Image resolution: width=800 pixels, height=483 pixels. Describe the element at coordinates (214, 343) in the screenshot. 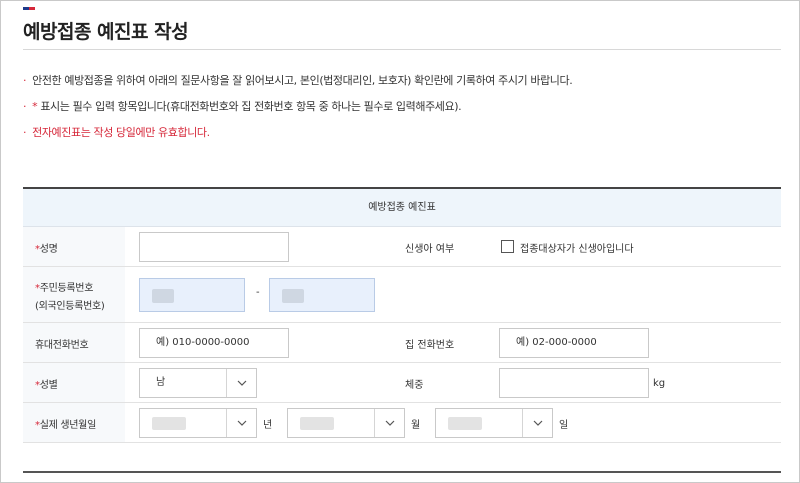

I see `mobile-input: 예) 010-0000-0000` at that location.